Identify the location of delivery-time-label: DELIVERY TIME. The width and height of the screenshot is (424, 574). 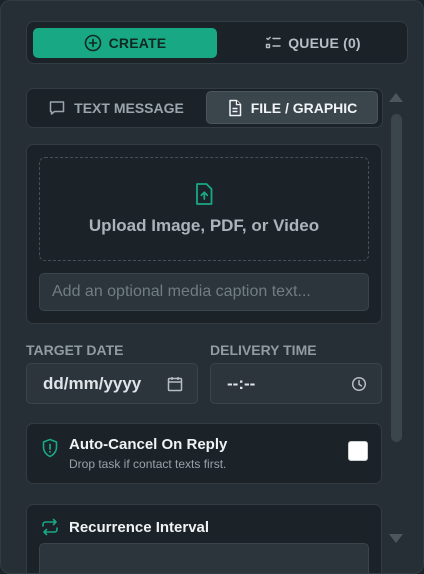
(263, 350).